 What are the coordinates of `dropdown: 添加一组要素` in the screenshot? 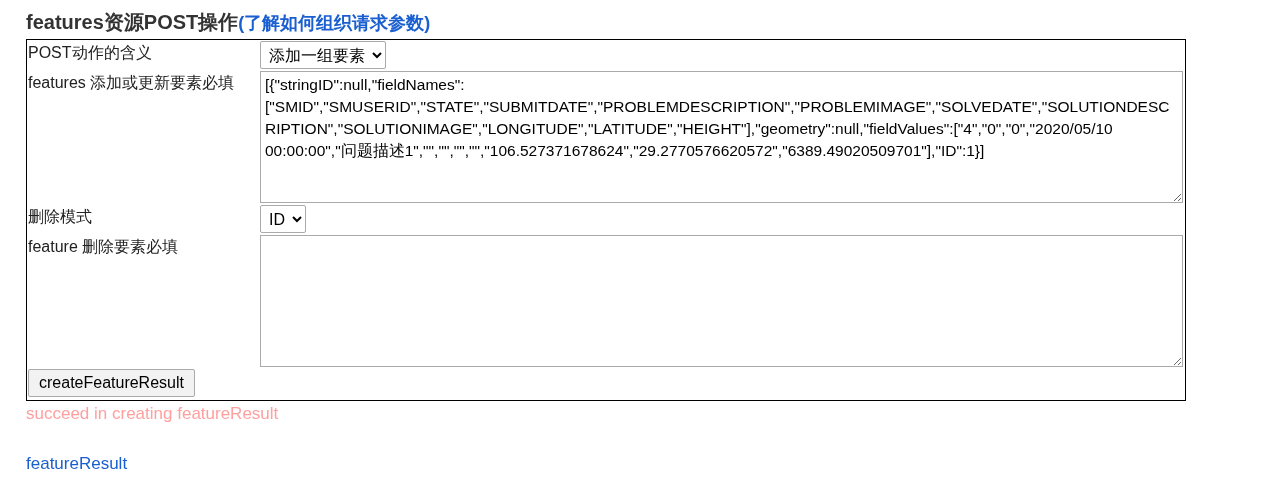 It's located at (323, 55).